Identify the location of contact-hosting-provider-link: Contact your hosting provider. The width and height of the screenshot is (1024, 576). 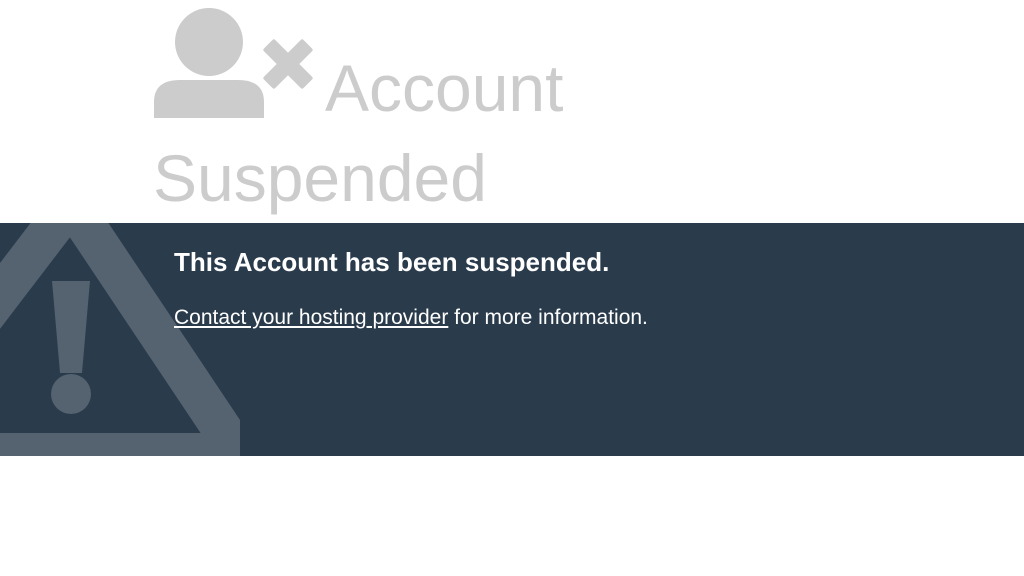
(311, 317).